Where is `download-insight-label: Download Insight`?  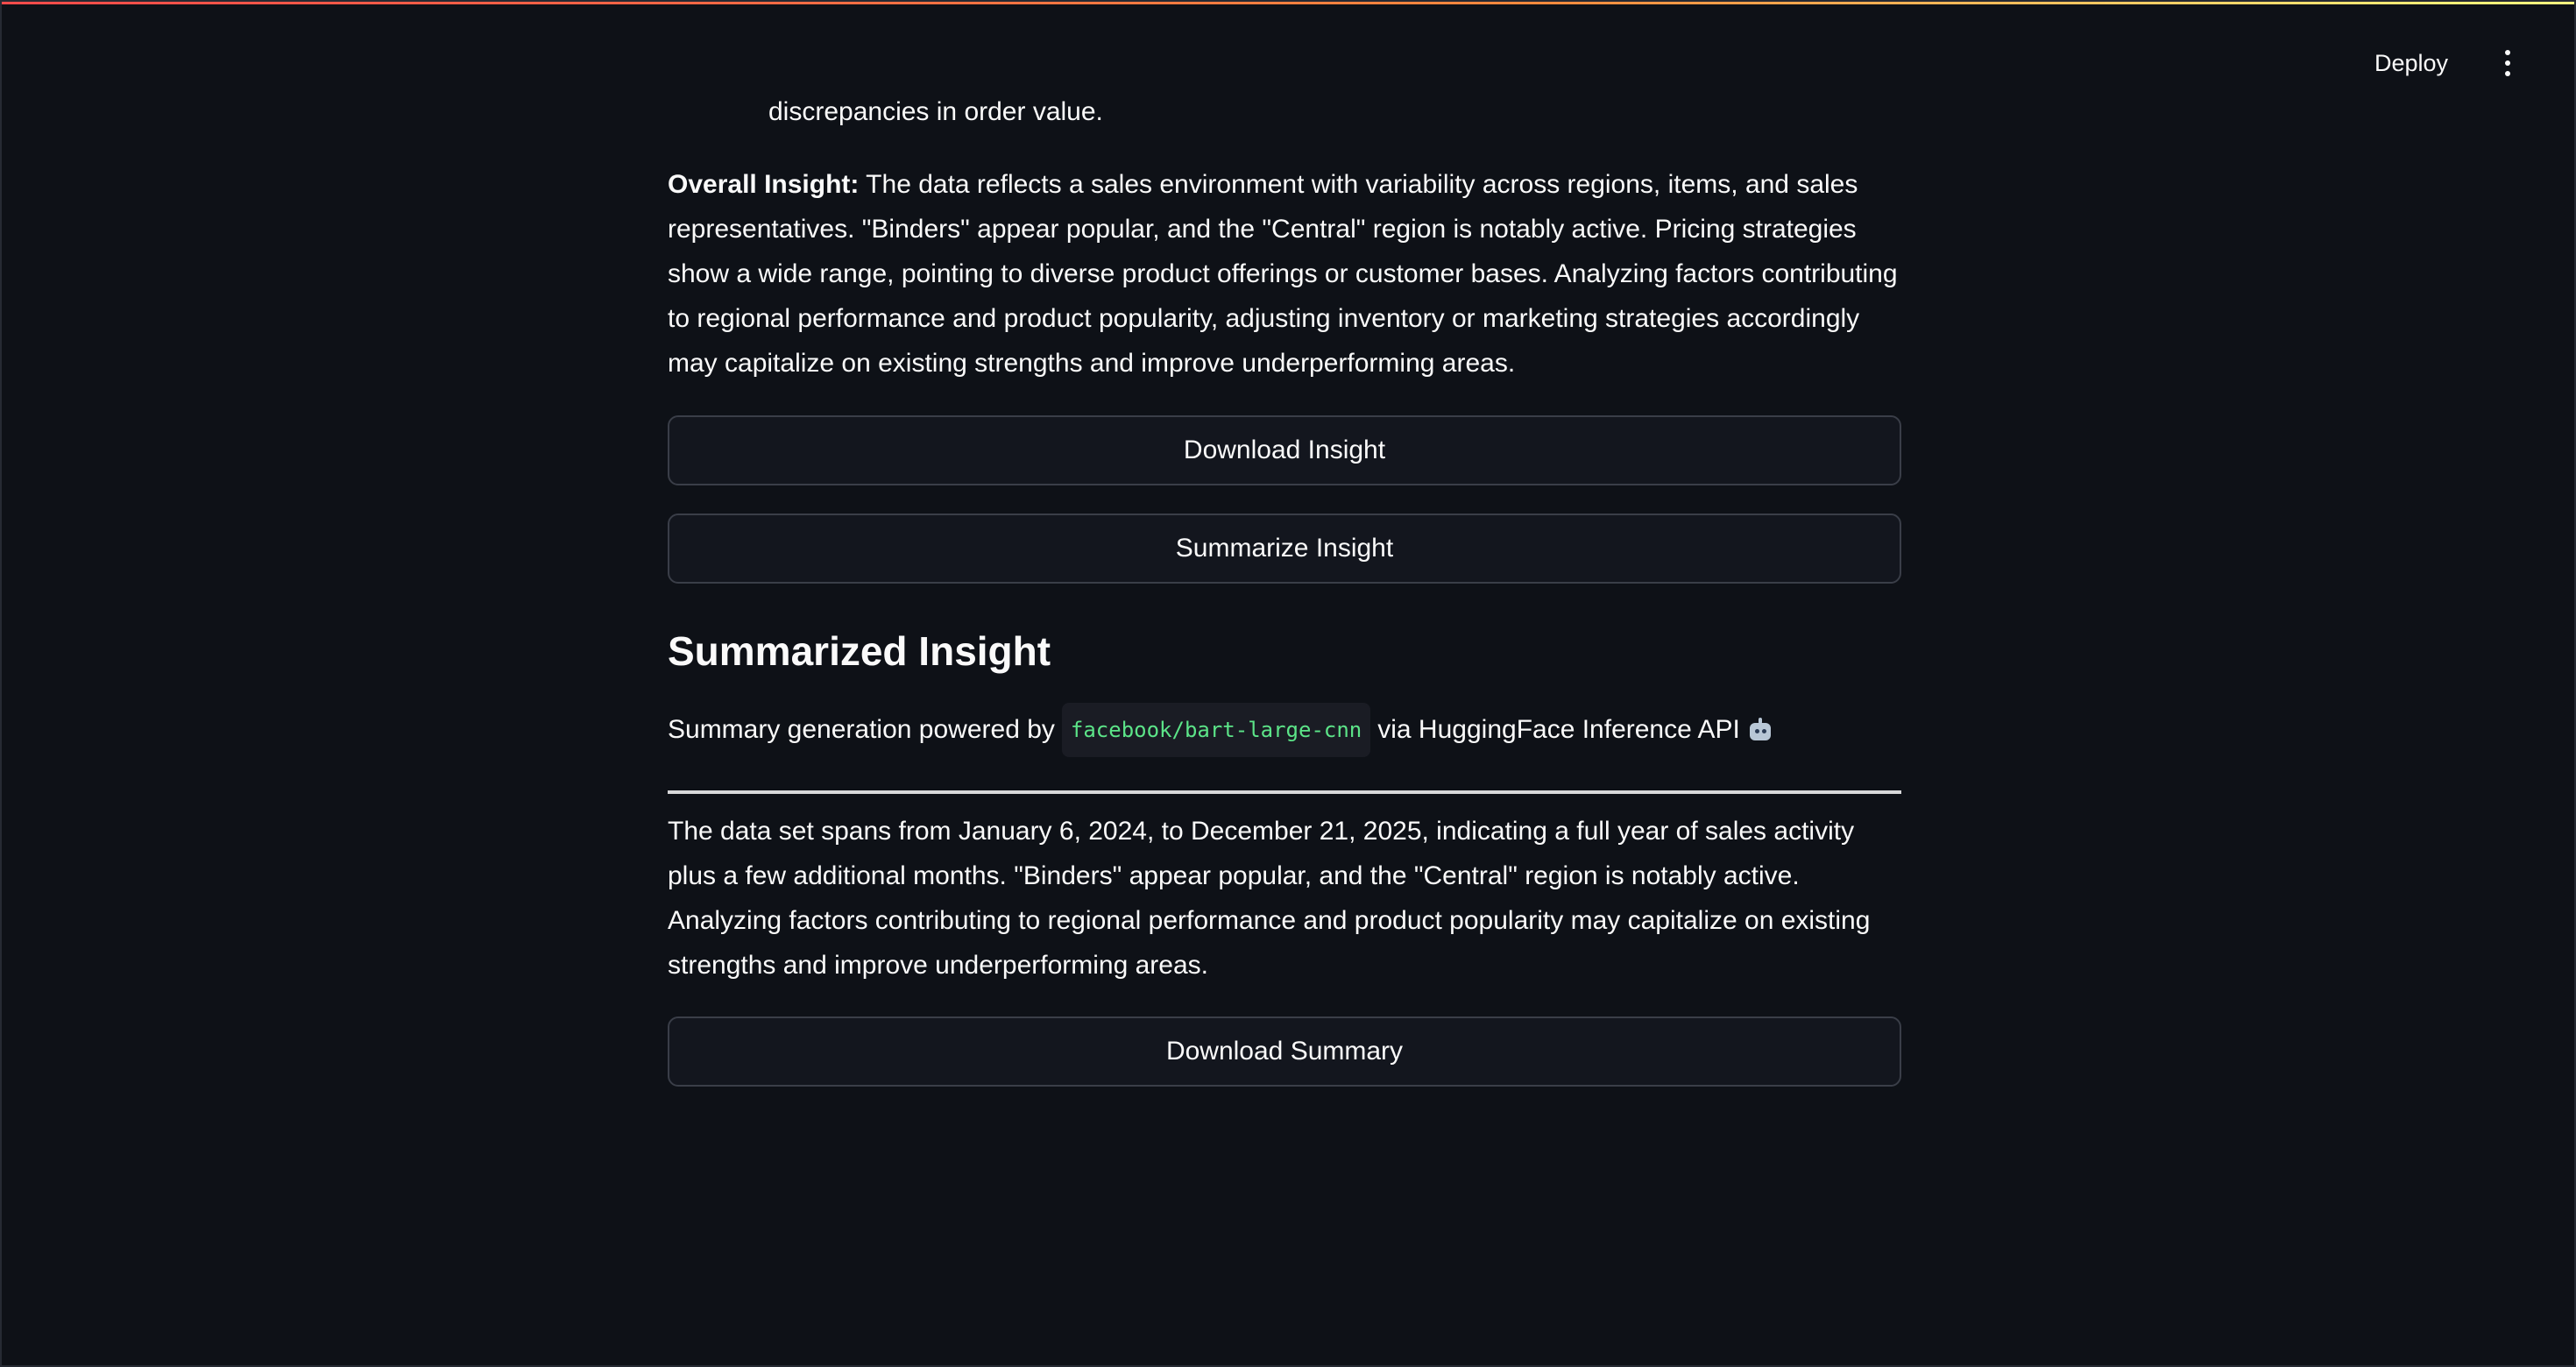
download-insight-label: Download Insight is located at coordinates (1284, 450).